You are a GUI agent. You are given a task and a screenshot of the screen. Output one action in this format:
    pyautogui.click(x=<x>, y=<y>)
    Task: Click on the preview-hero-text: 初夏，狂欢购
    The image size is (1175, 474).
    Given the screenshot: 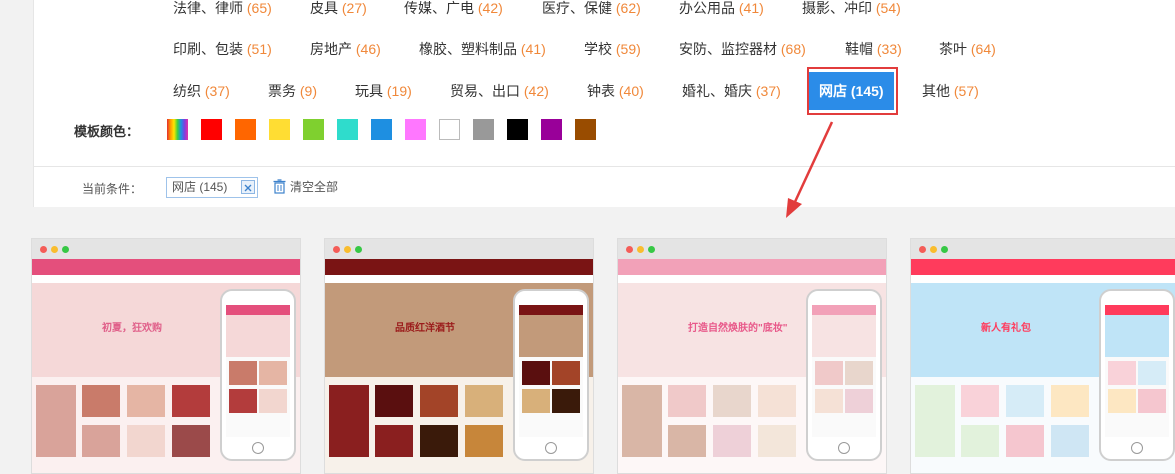 What is the action you would take?
    pyautogui.click(x=132, y=328)
    